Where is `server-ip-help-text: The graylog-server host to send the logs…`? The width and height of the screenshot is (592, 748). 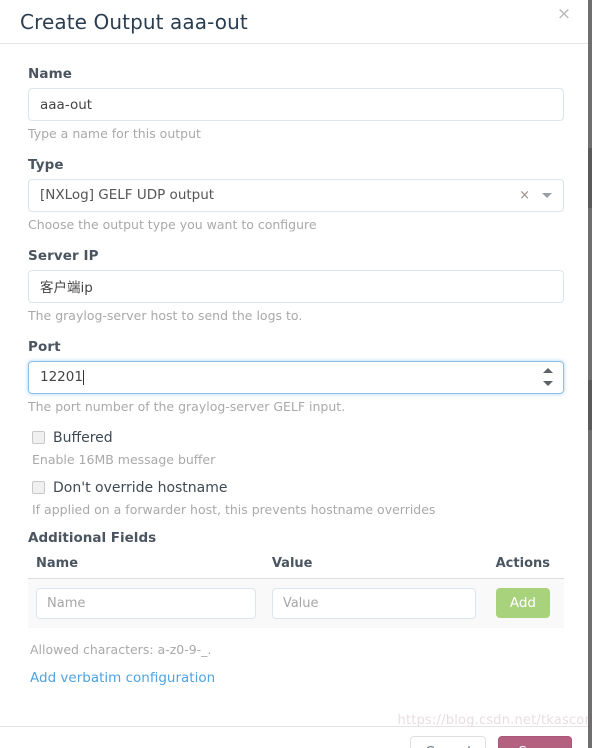 server-ip-help-text: The graylog-server host to send the logs… is located at coordinates (165, 315).